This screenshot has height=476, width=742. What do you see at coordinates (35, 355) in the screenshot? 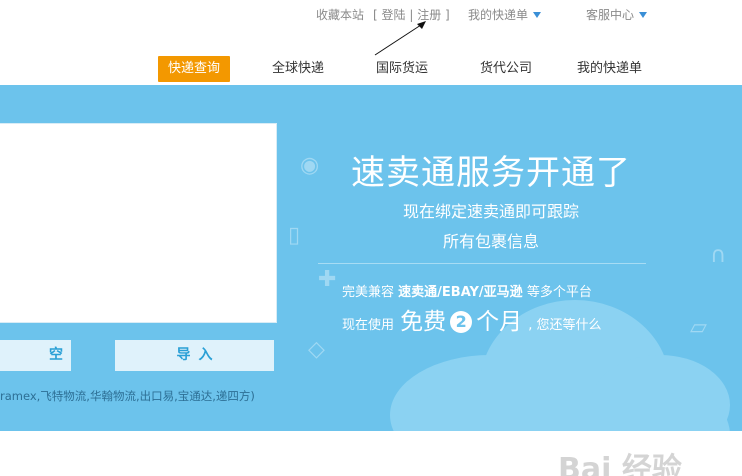
I see `clear-button: 空` at bounding box center [35, 355].